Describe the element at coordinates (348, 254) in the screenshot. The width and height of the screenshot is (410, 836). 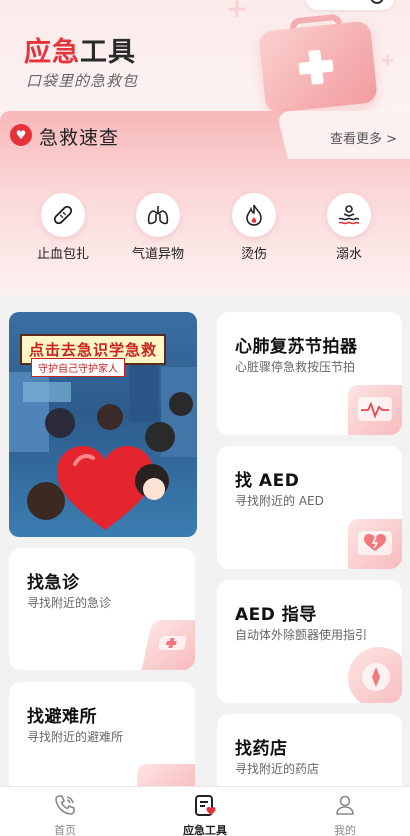
I see `quick-item-label: 溺水` at that location.